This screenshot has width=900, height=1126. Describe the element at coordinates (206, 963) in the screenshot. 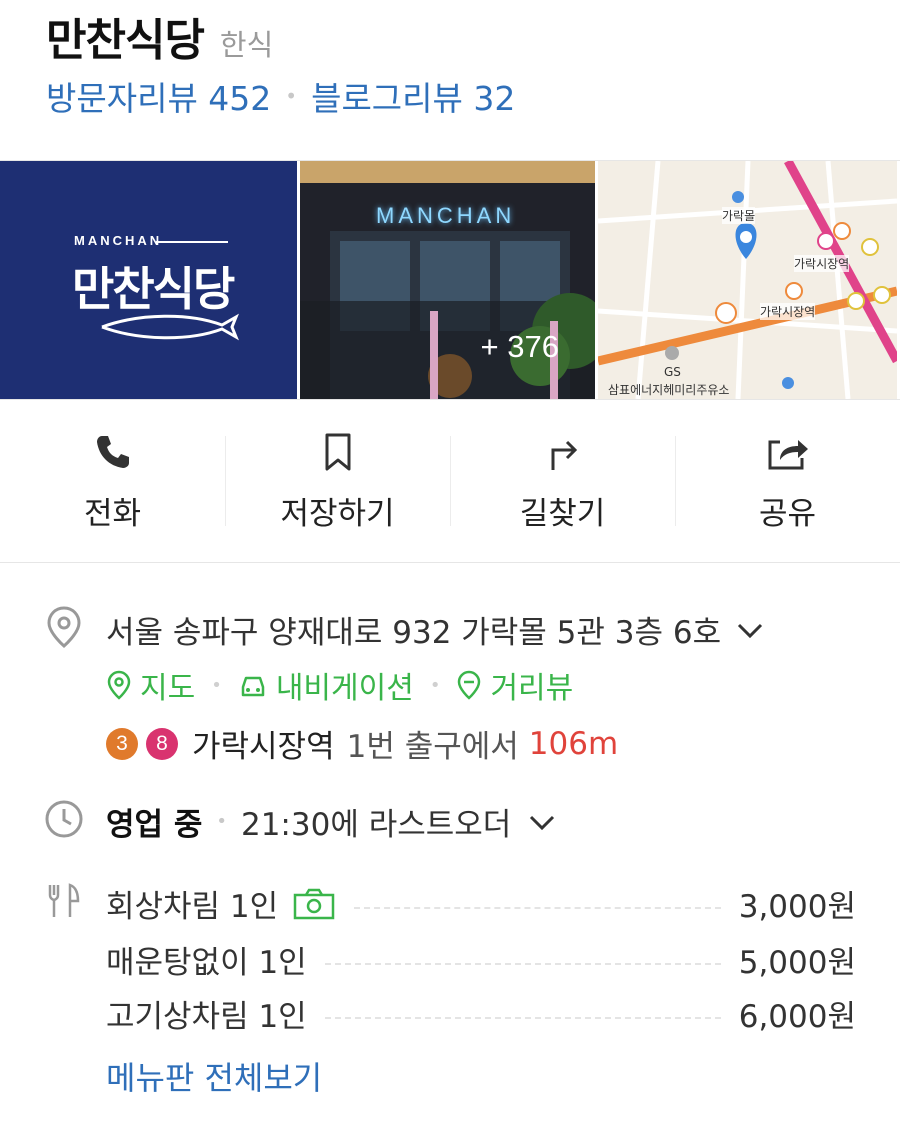

I see `menu-item-name: 매운탕없이 1인` at that location.